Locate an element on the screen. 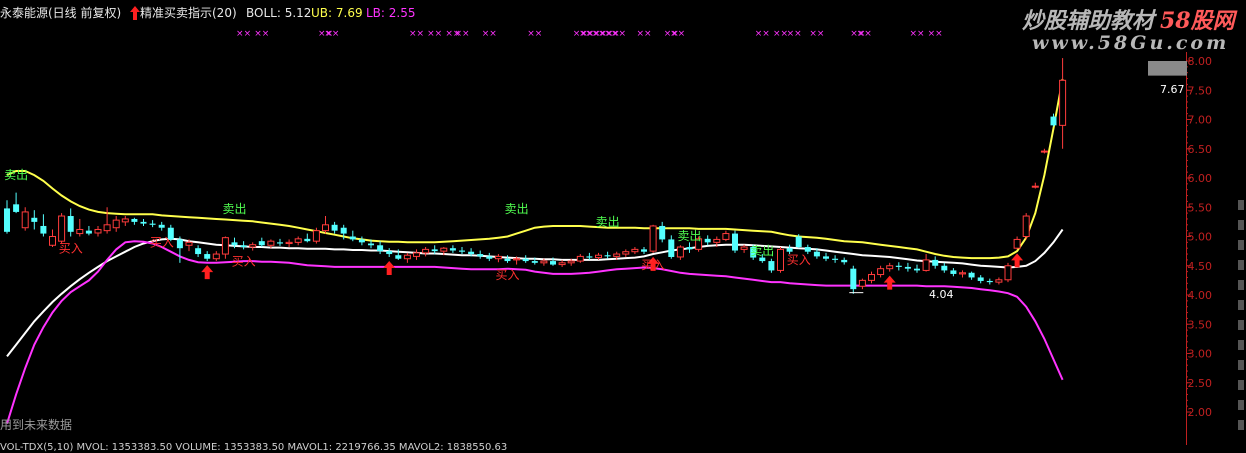  ub-value: UB: 7.69 is located at coordinates (337, 13).